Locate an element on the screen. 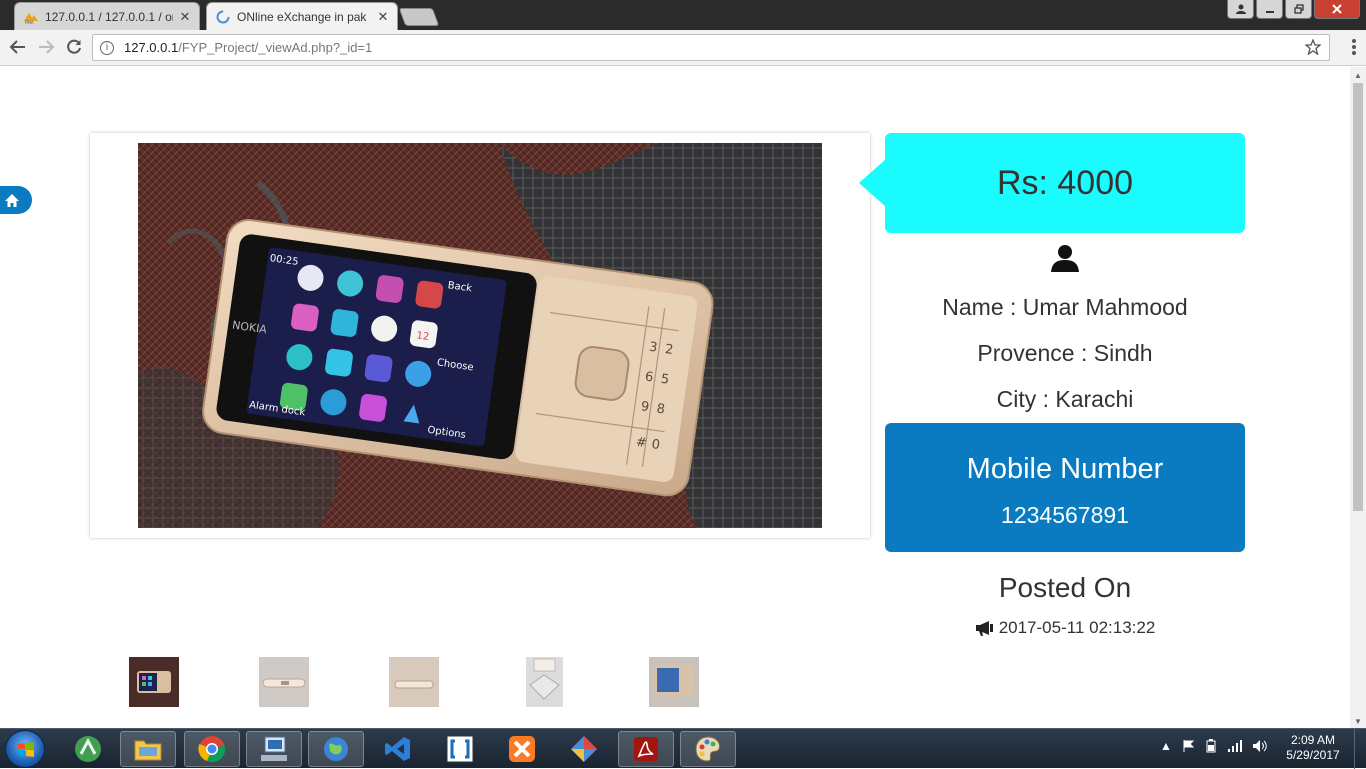 This screenshot has width=1366, height=769. globe-icon is located at coordinates (336, 749).